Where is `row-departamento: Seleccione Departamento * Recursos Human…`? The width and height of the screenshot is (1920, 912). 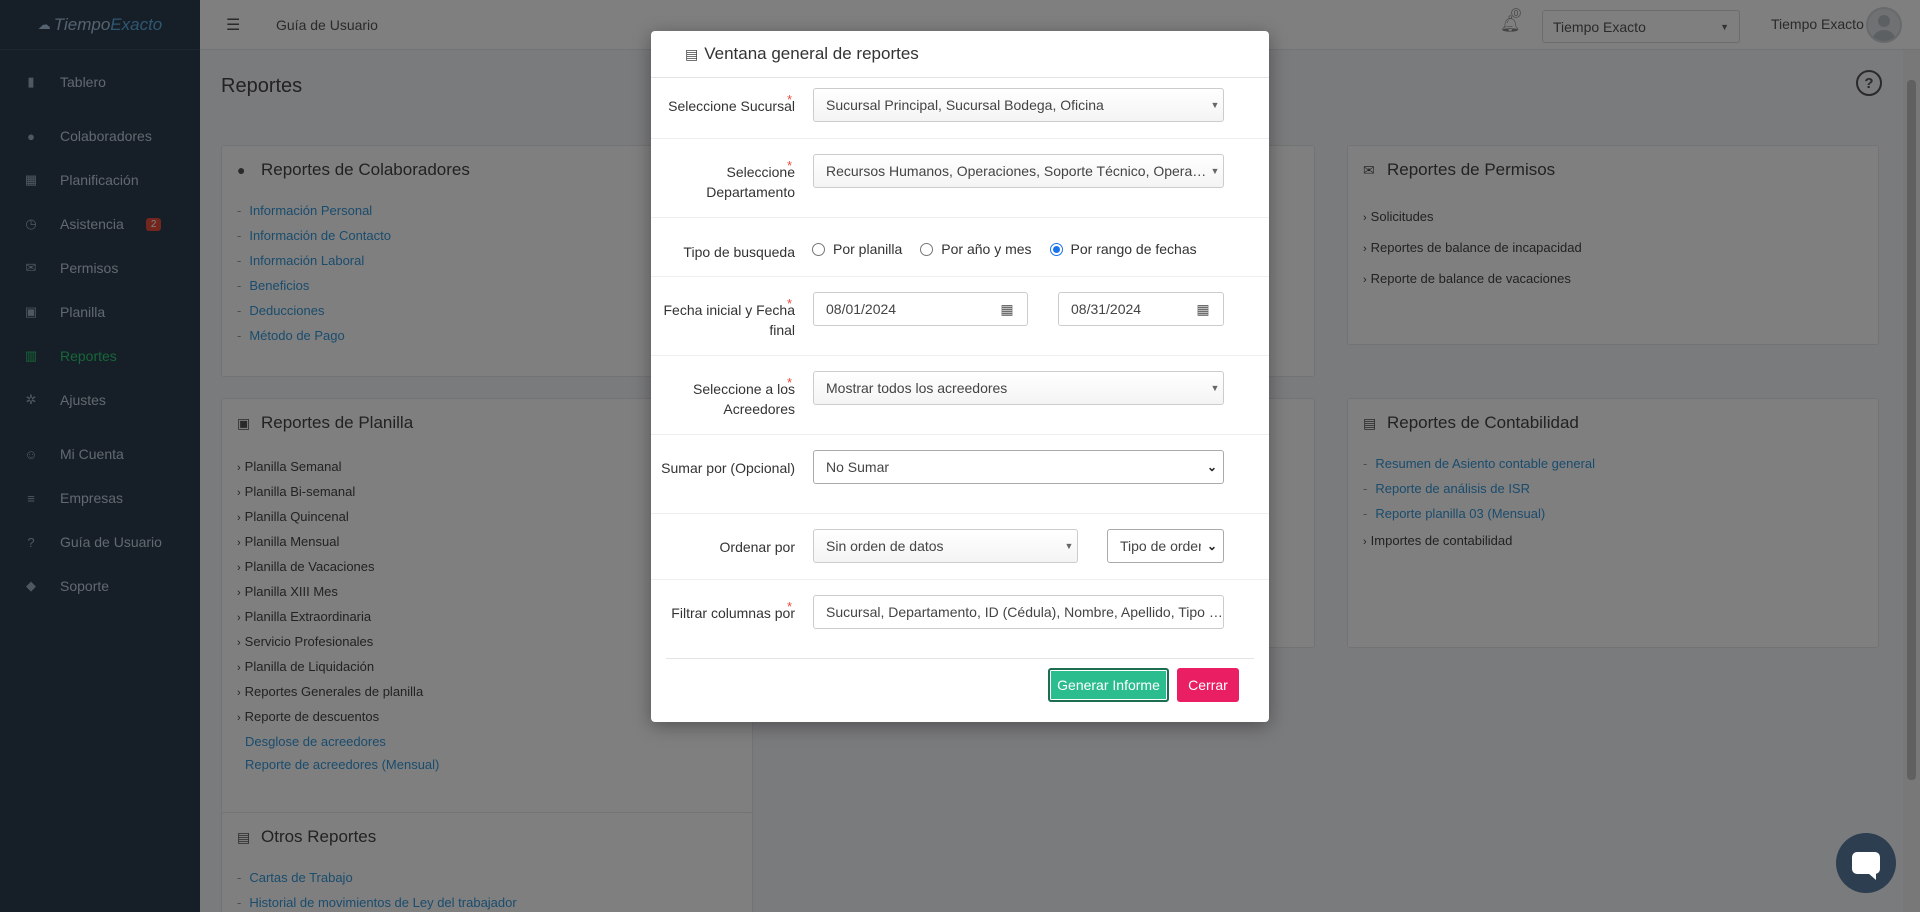
row-departamento: Seleccione Departamento * Recursos Human… is located at coordinates (960, 178).